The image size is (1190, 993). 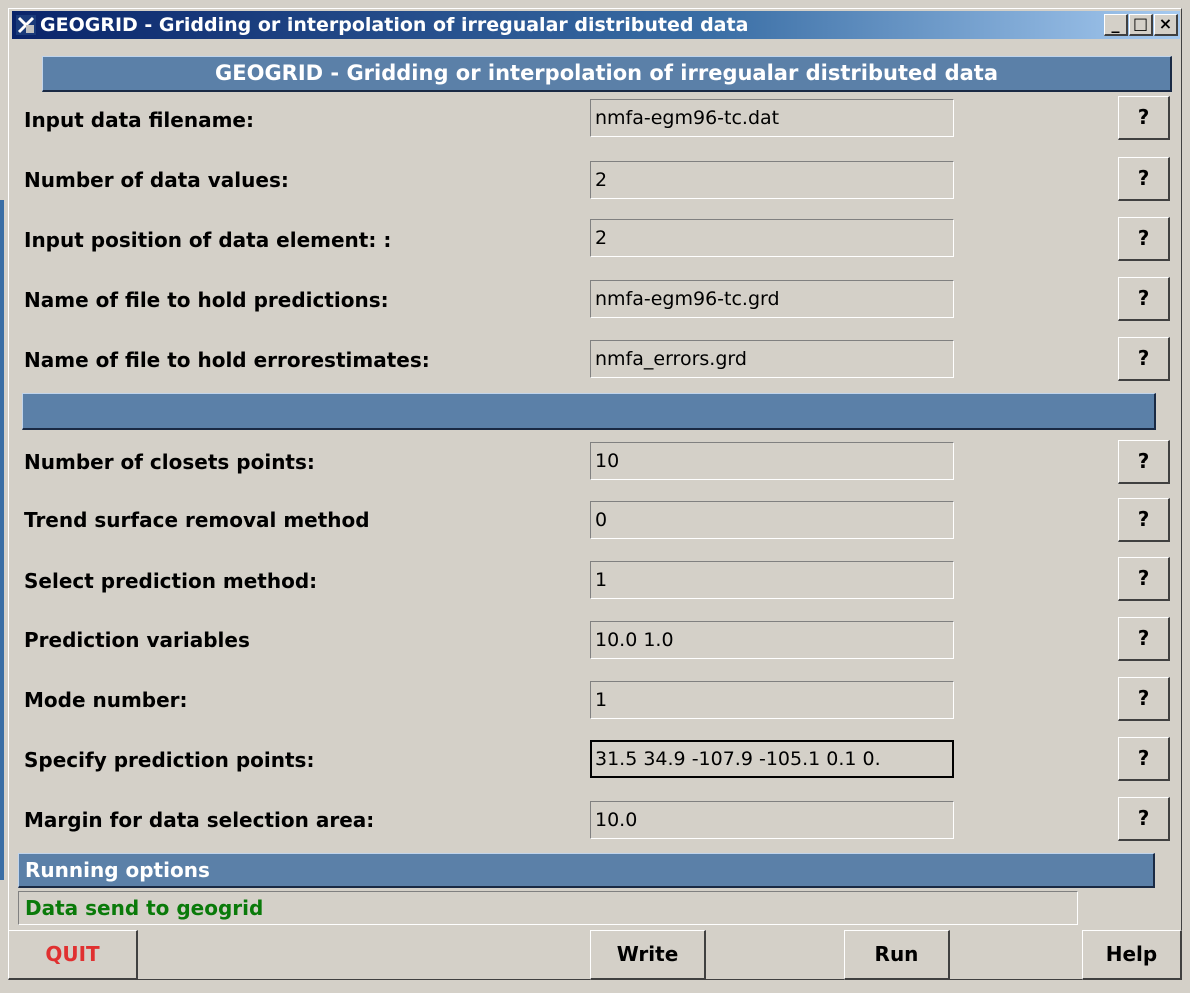 What do you see at coordinates (772, 759) in the screenshot?
I see `prediction-points-field: 31.5 34.9 -107.9 -105.1 0.1 0.` at bounding box center [772, 759].